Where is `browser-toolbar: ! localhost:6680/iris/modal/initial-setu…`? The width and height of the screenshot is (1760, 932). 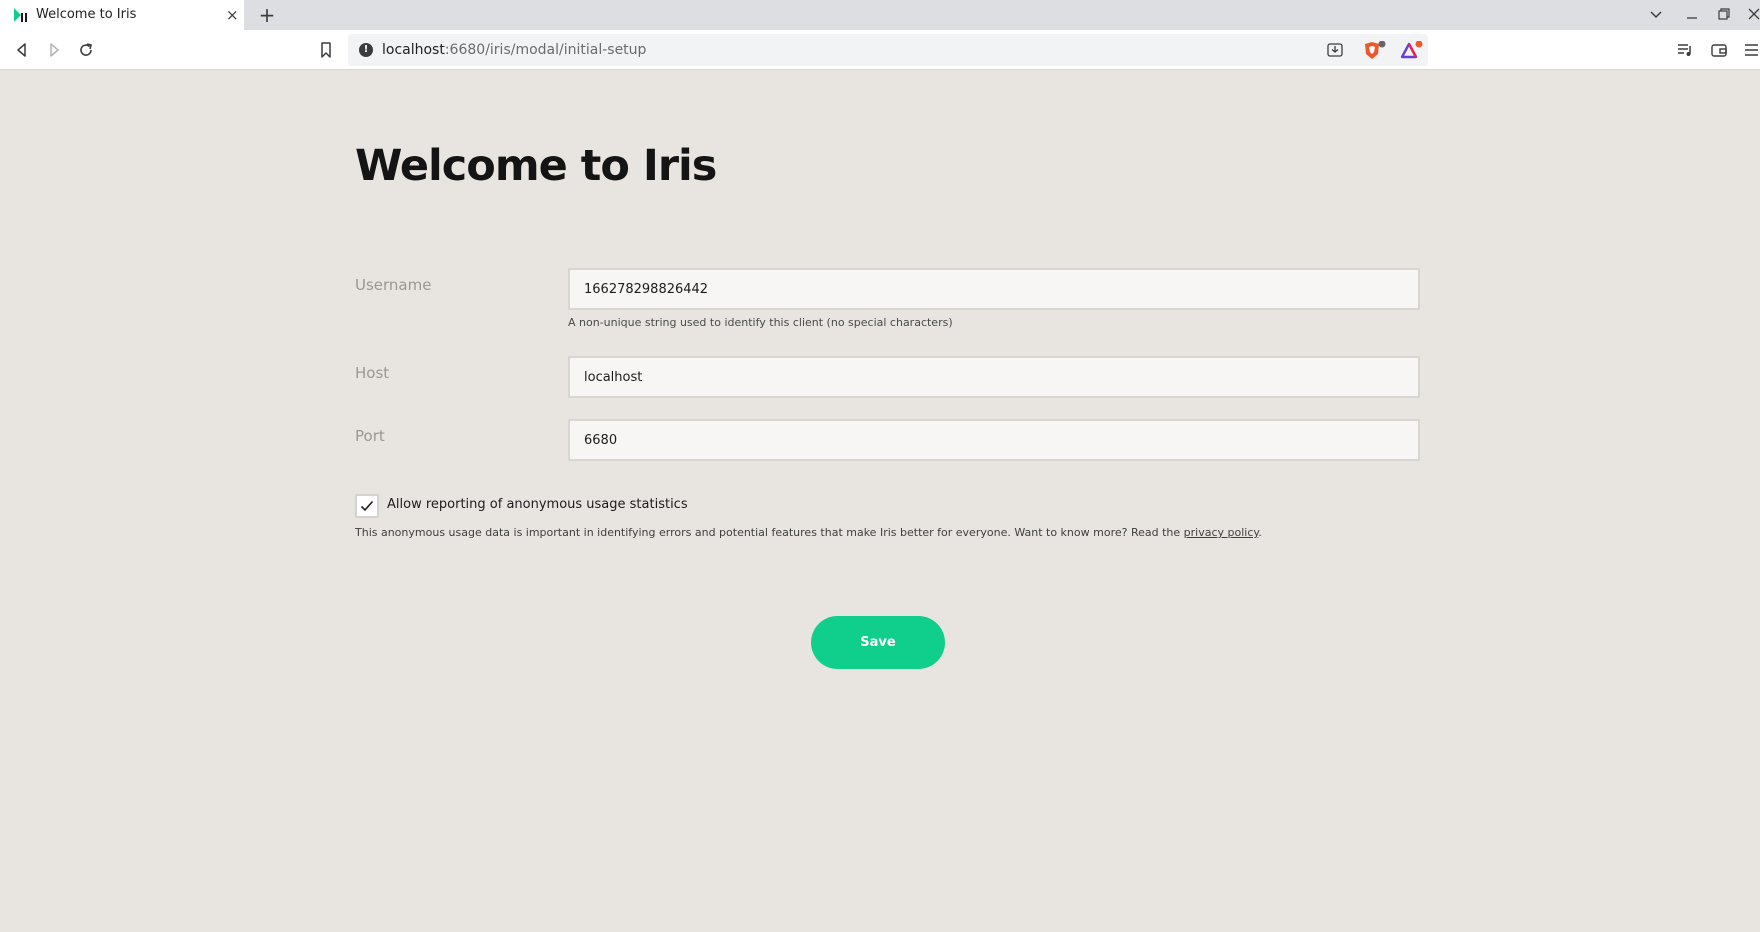
browser-toolbar: ! localhost:6680/iris/modal/initial-setu… is located at coordinates (880, 50).